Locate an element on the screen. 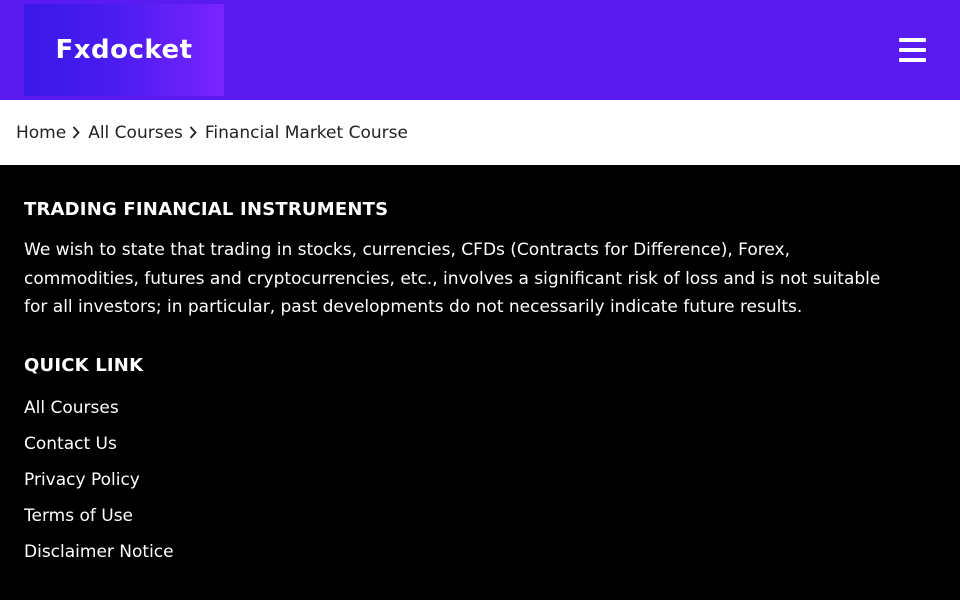  footer-link-contact-us: Contact Us is located at coordinates (70, 444).